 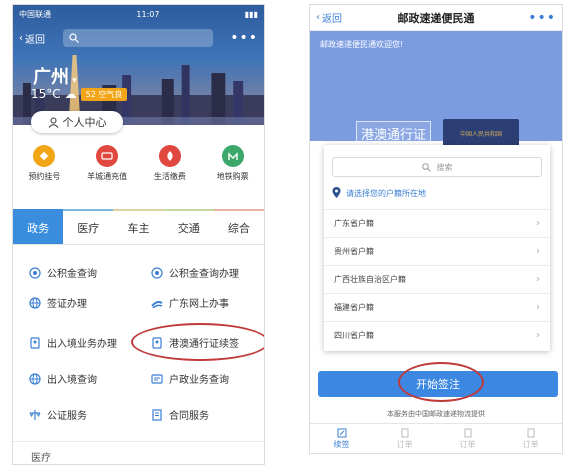 I want to click on service-guangdong-online: 广东网上办事, so click(x=190, y=302).